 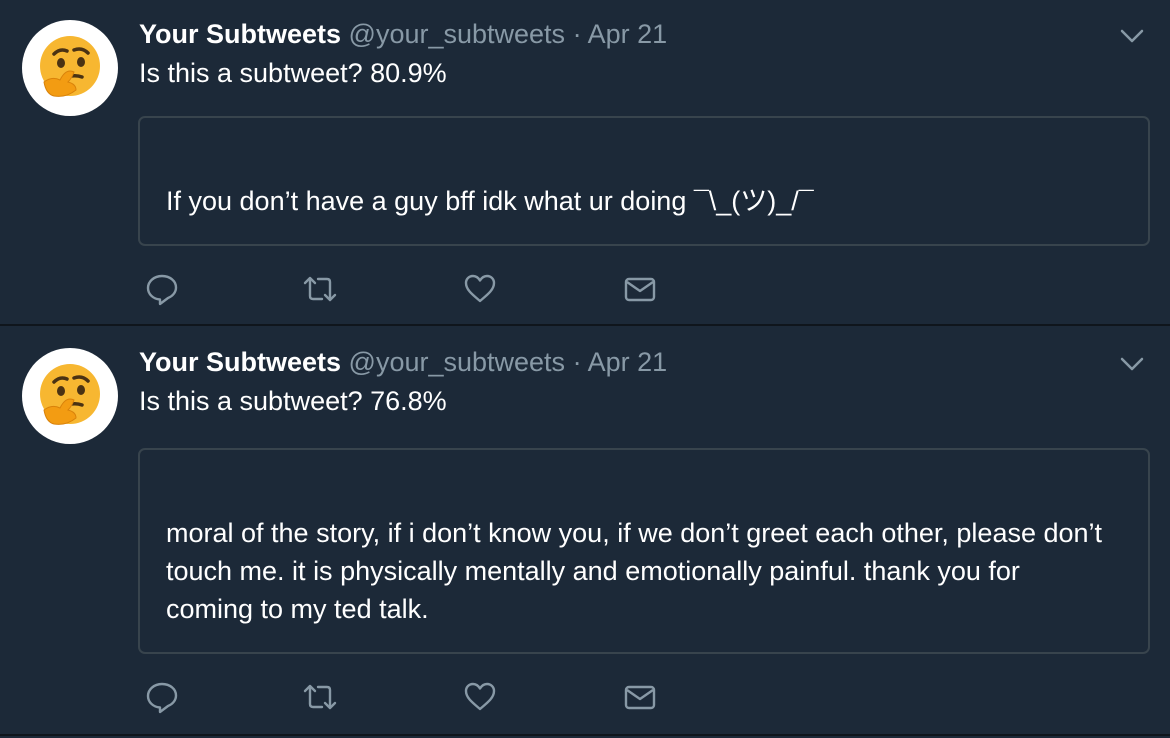 What do you see at coordinates (293, 73) in the screenshot?
I see `tweet-text: Is this a subtweet? 80.9%` at bounding box center [293, 73].